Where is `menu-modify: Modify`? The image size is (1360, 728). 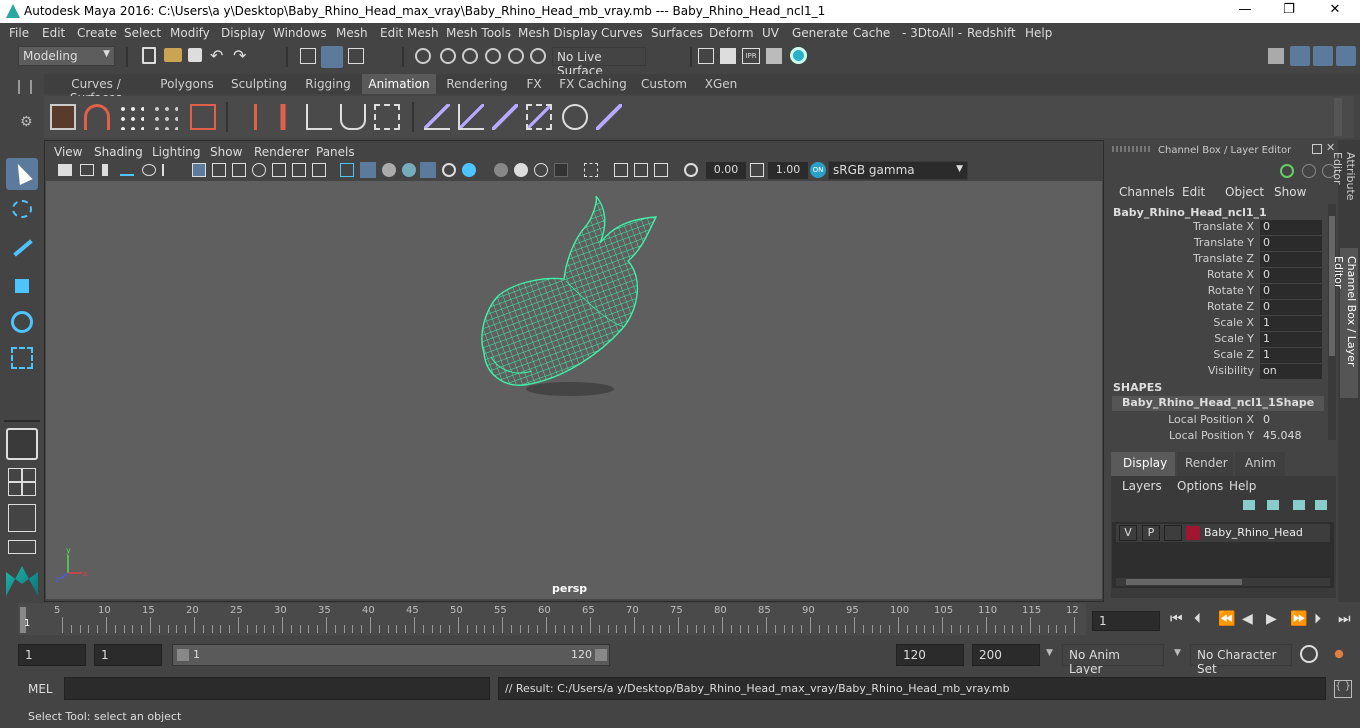 menu-modify: Modify is located at coordinates (190, 33).